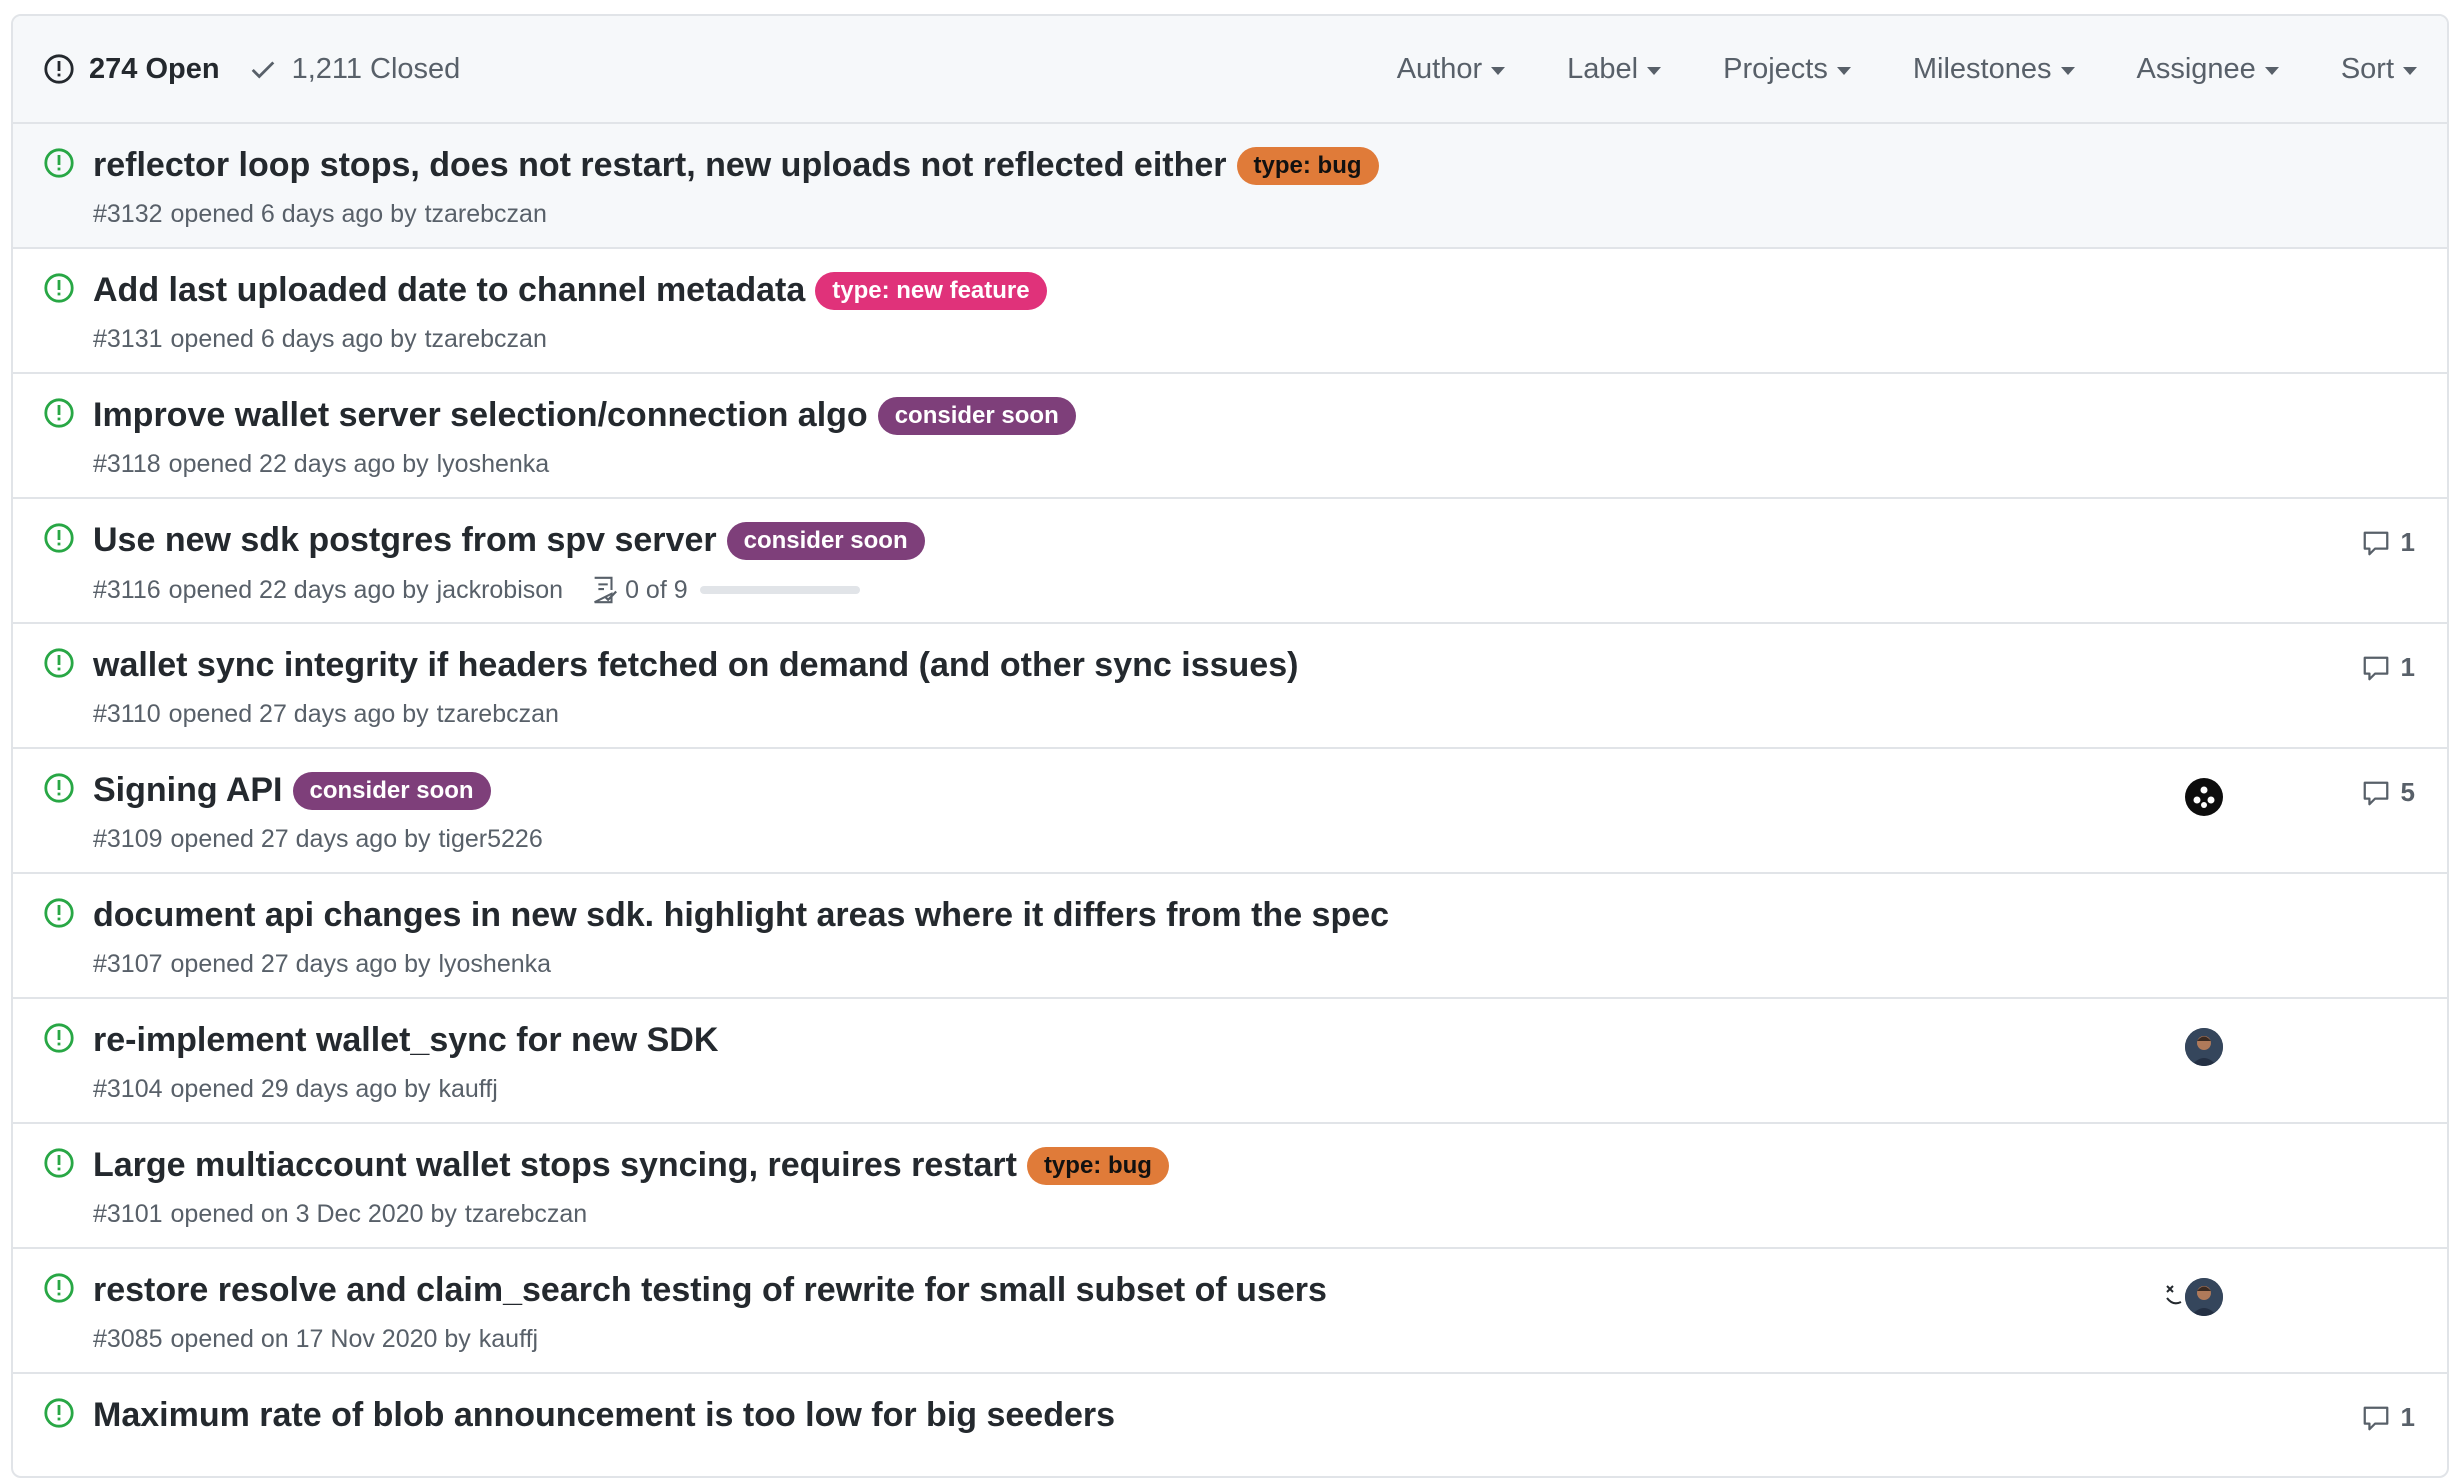  I want to click on issue-author: tiger5226, so click(490, 839).